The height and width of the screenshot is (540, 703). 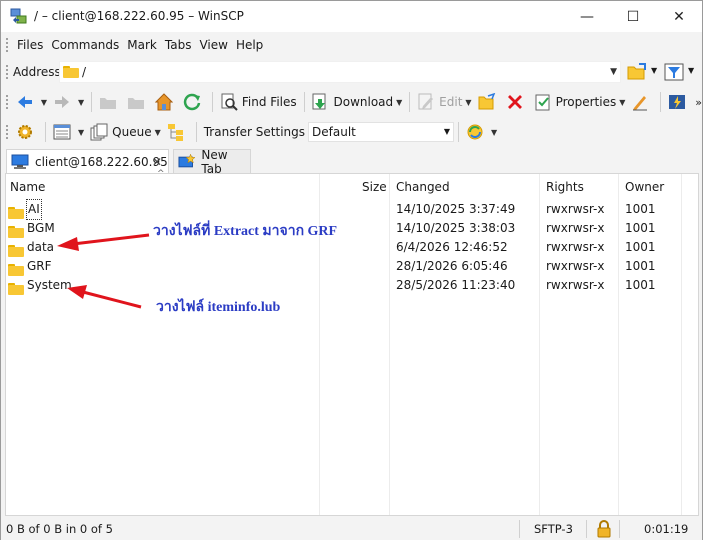 What do you see at coordinates (517, 102) in the screenshot?
I see `delete-button` at bounding box center [517, 102].